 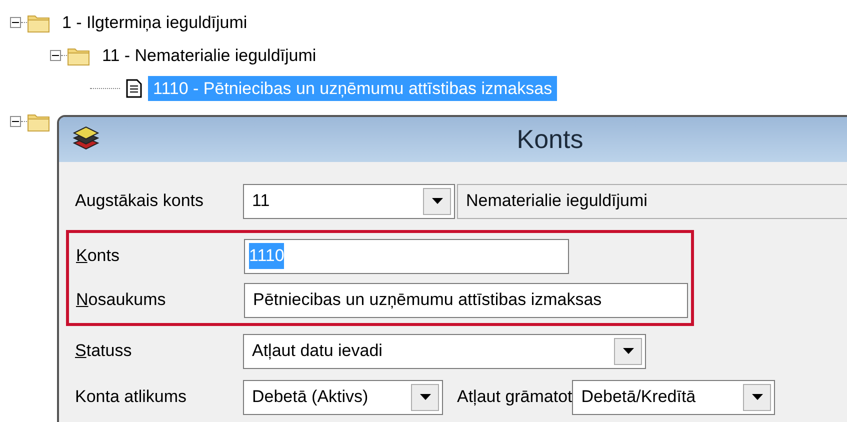 What do you see at coordinates (550, 139) in the screenshot?
I see `window-title: Konts` at bounding box center [550, 139].